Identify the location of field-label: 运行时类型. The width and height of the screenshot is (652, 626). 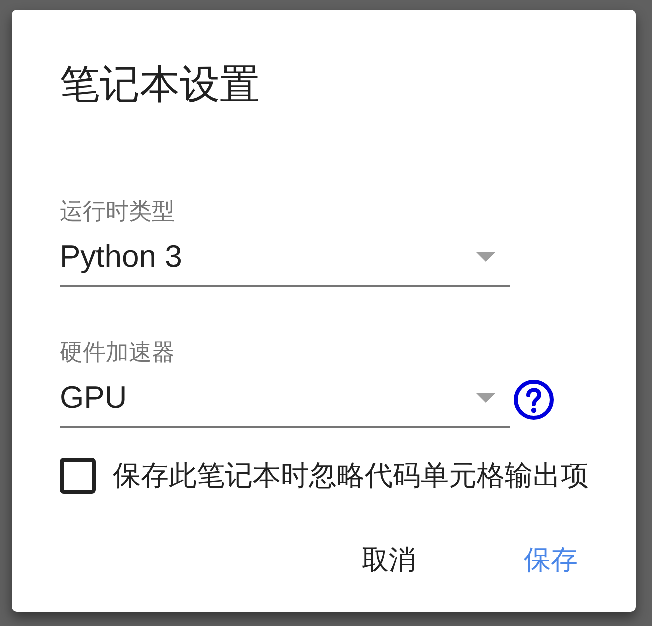
(117, 211).